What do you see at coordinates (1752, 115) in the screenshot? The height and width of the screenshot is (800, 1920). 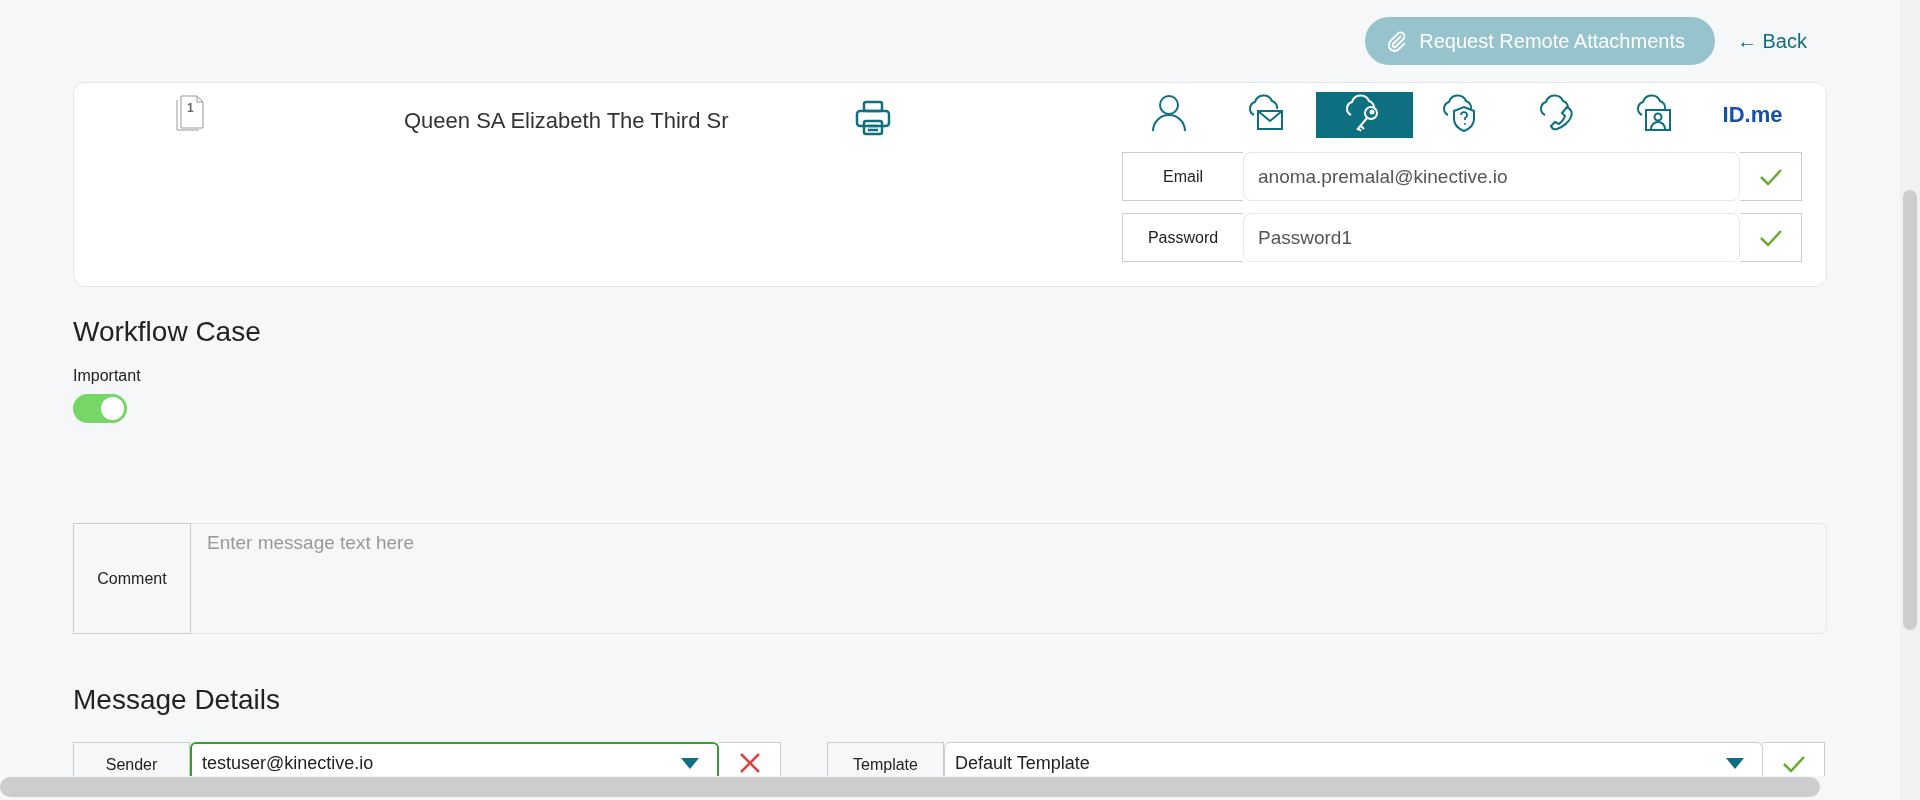 I see `idme-tab: ID.me` at bounding box center [1752, 115].